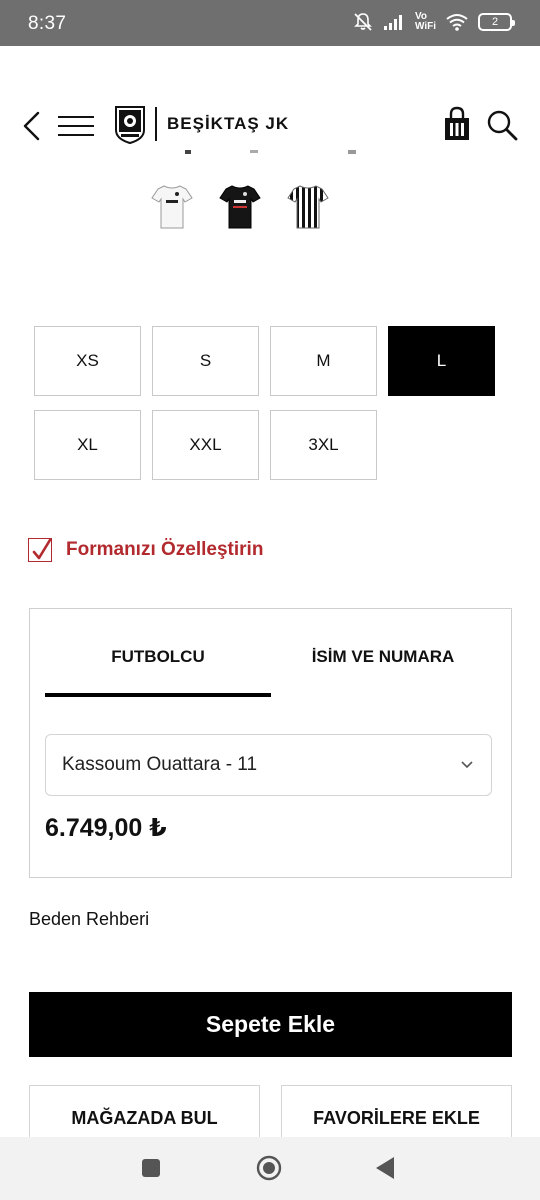 The image size is (540, 1200). What do you see at coordinates (457, 124) in the screenshot?
I see `shopping-bag-icon` at bounding box center [457, 124].